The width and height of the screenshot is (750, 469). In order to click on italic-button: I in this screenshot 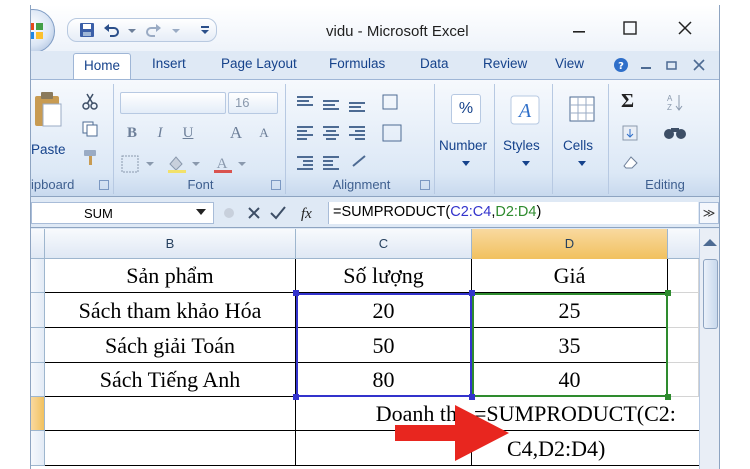, I will do `click(160, 133)`.